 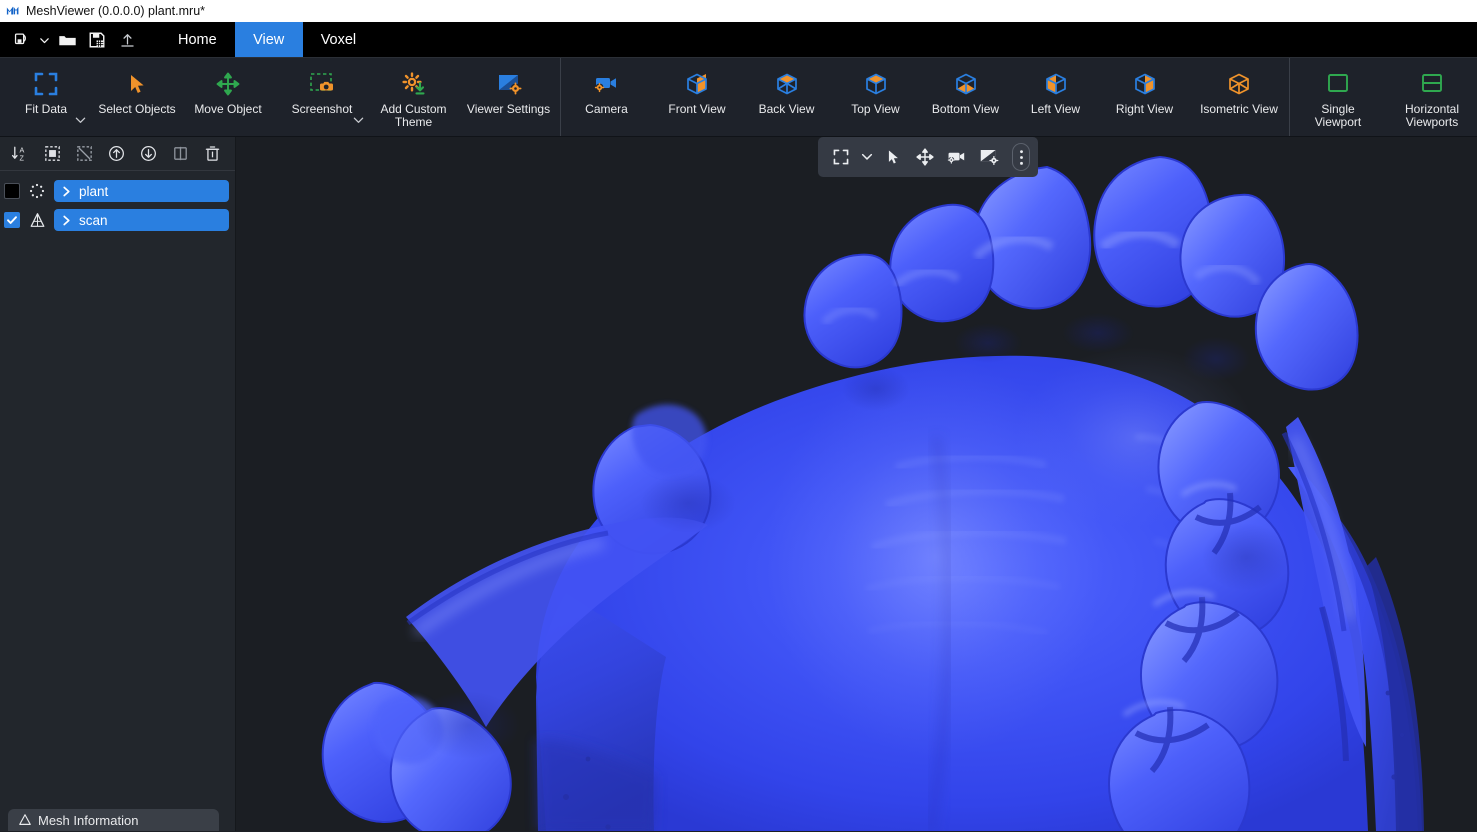 I want to click on ribbon-move-object-label: Move Object, so click(x=228, y=109).